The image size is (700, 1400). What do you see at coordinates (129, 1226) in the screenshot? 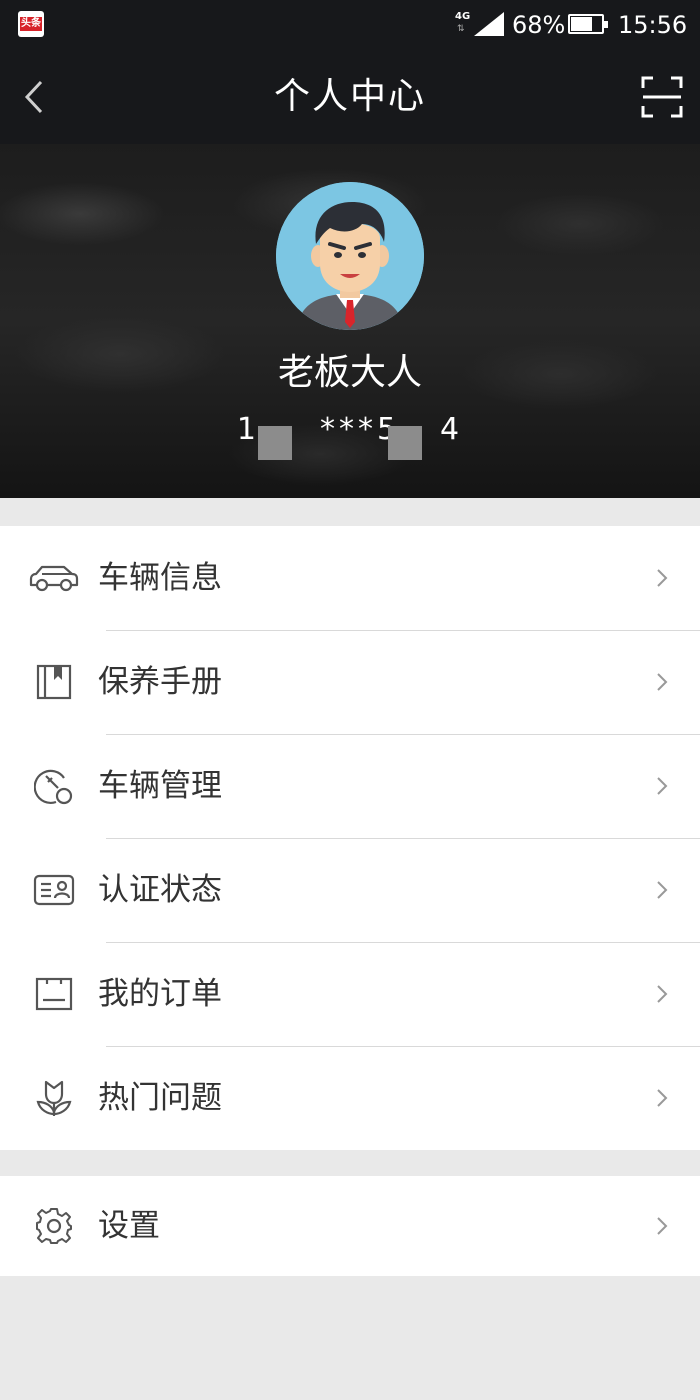
I see `menu-item-label: 设置` at bounding box center [129, 1226].